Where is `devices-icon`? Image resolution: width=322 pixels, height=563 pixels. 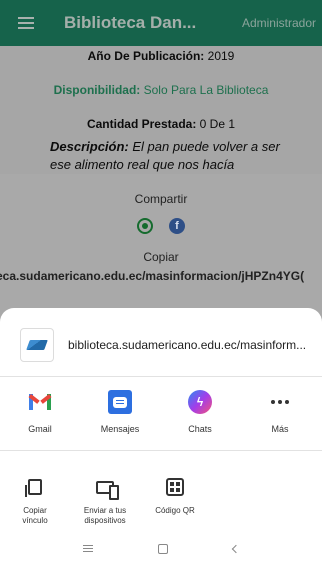
devices-icon is located at coordinates (106, 488).